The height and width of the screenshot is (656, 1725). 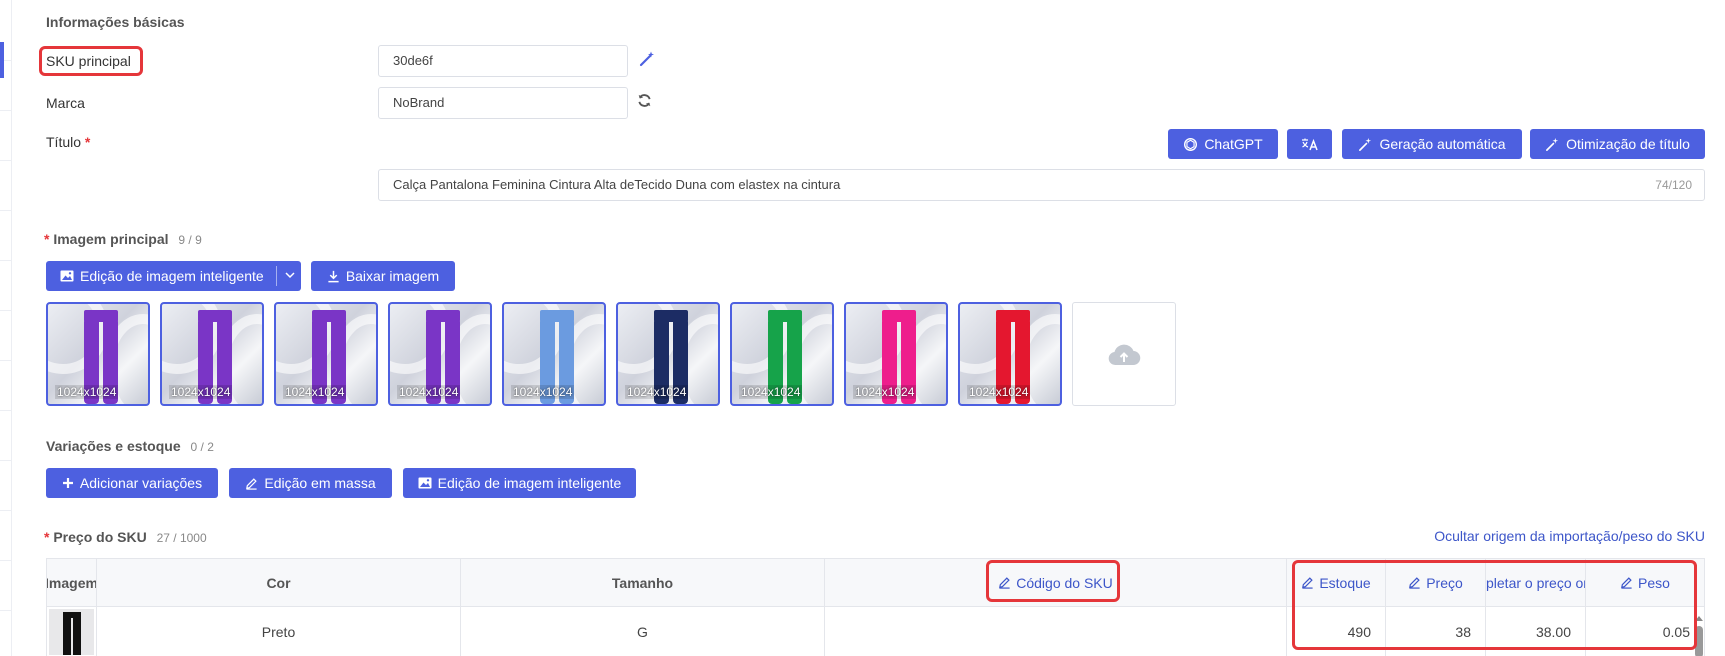 What do you see at coordinates (290, 276) in the screenshot?
I see `chevron-down-icon` at bounding box center [290, 276].